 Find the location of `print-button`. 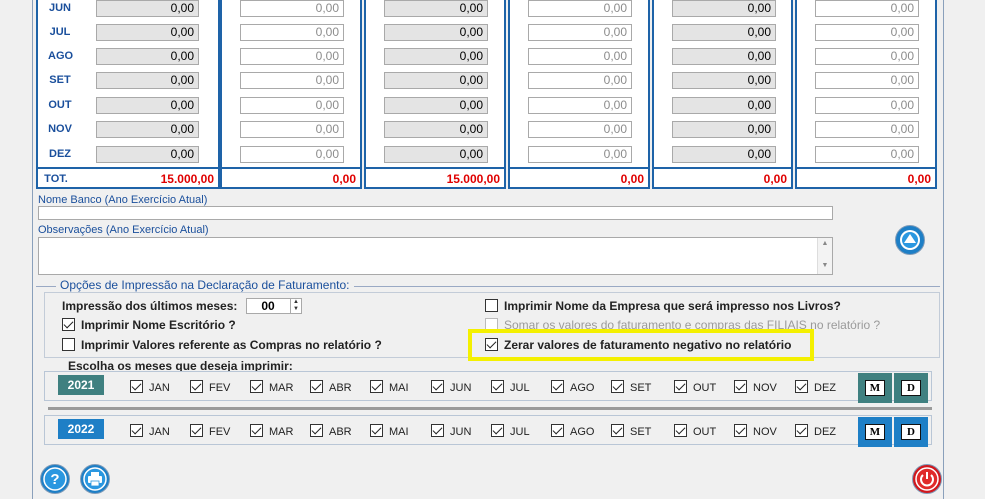

print-button is located at coordinates (95, 479).